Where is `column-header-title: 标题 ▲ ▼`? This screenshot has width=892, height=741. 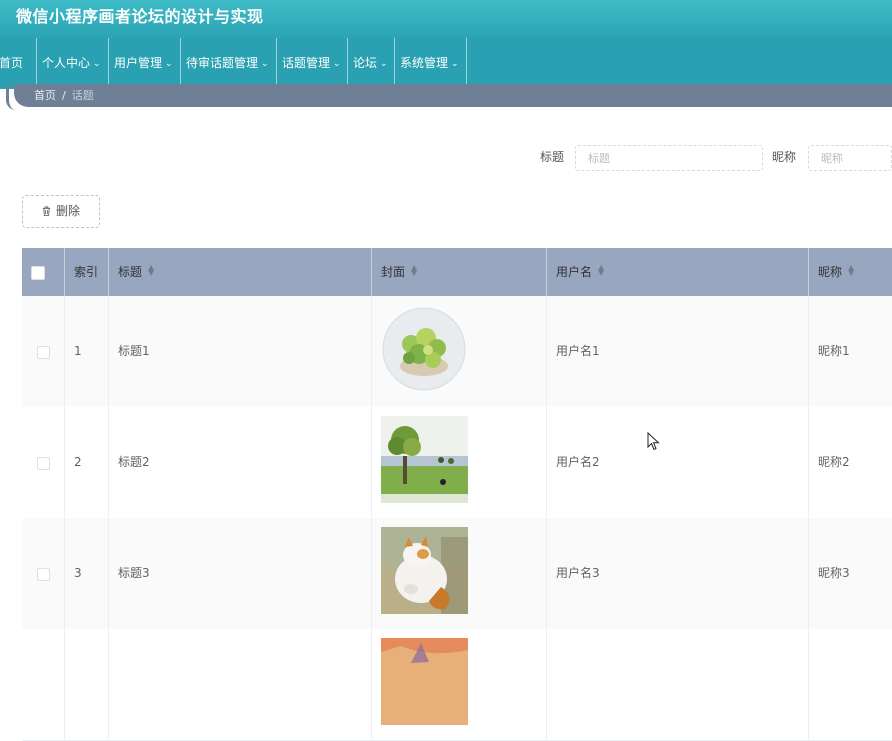
column-header-title: 标题 ▲ ▼ is located at coordinates (240, 272).